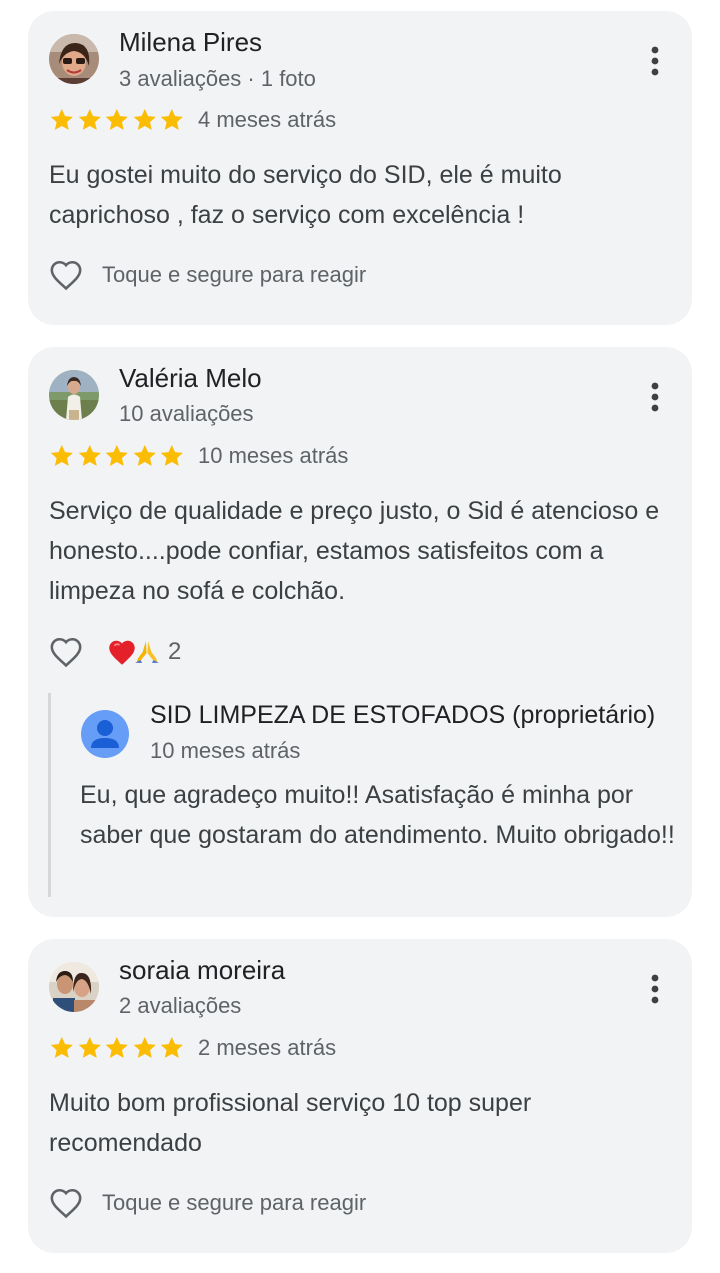 This screenshot has width=720, height=1273. What do you see at coordinates (202, 970) in the screenshot?
I see `reviewer-name: soraia moreira` at bounding box center [202, 970].